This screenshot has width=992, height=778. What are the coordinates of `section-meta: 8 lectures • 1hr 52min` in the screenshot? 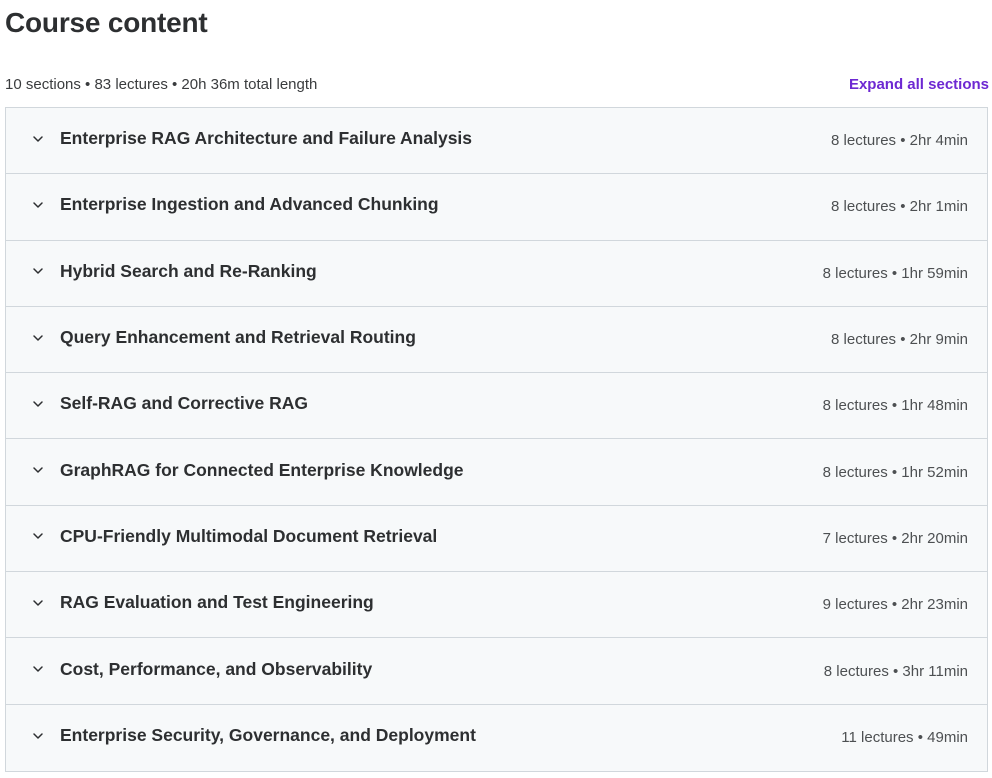 It's located at (895, 472).